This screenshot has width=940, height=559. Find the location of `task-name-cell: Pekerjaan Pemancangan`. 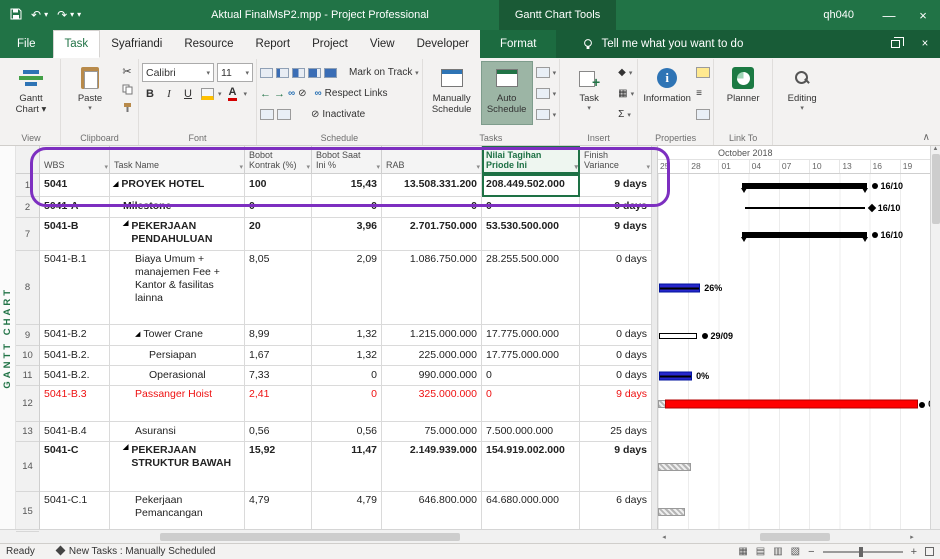

task-name-cell: Pekerjaan Pemancangan is located at coordinates (177, 510).